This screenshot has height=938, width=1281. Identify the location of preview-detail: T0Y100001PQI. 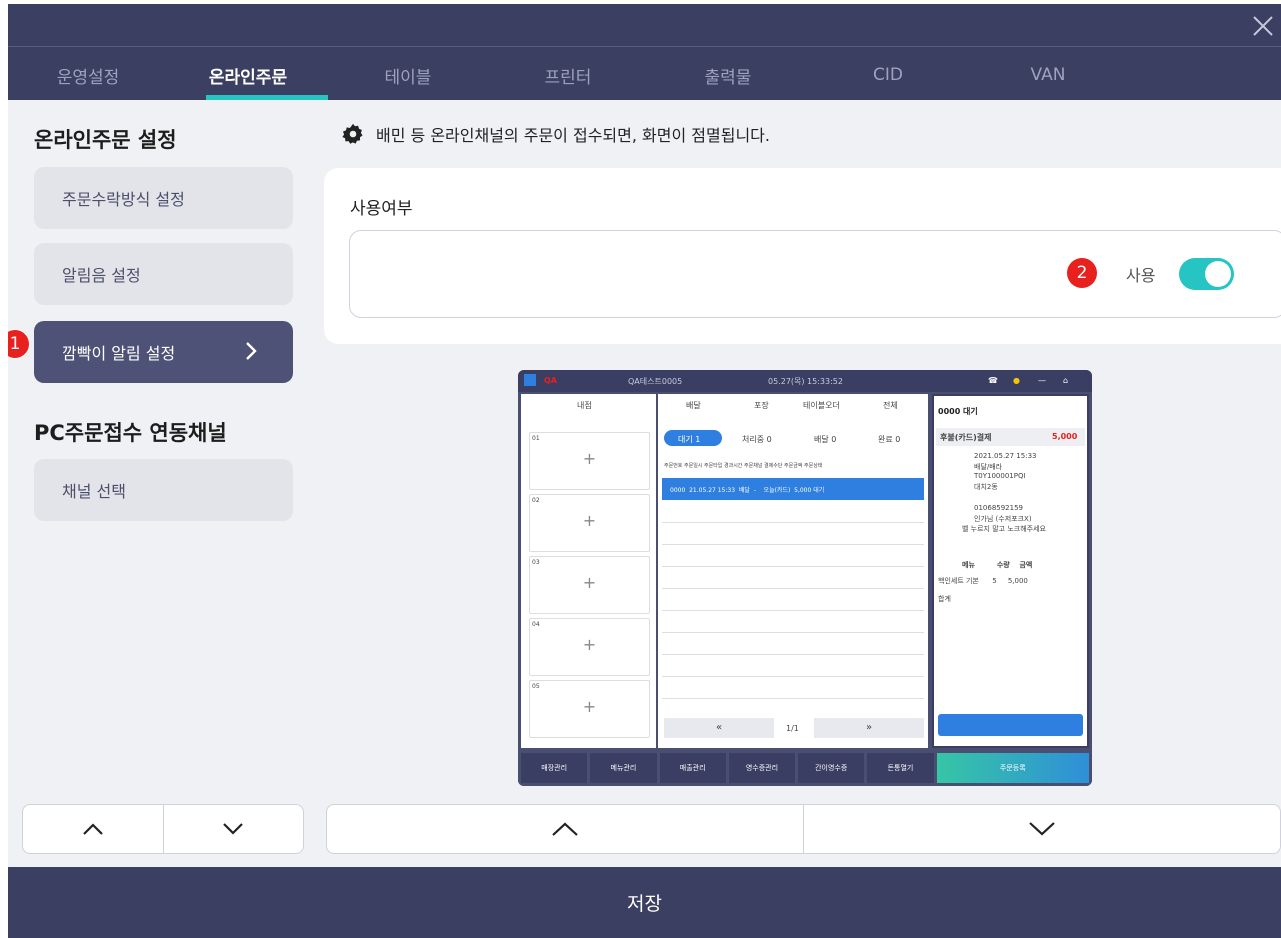
(1000, 476).